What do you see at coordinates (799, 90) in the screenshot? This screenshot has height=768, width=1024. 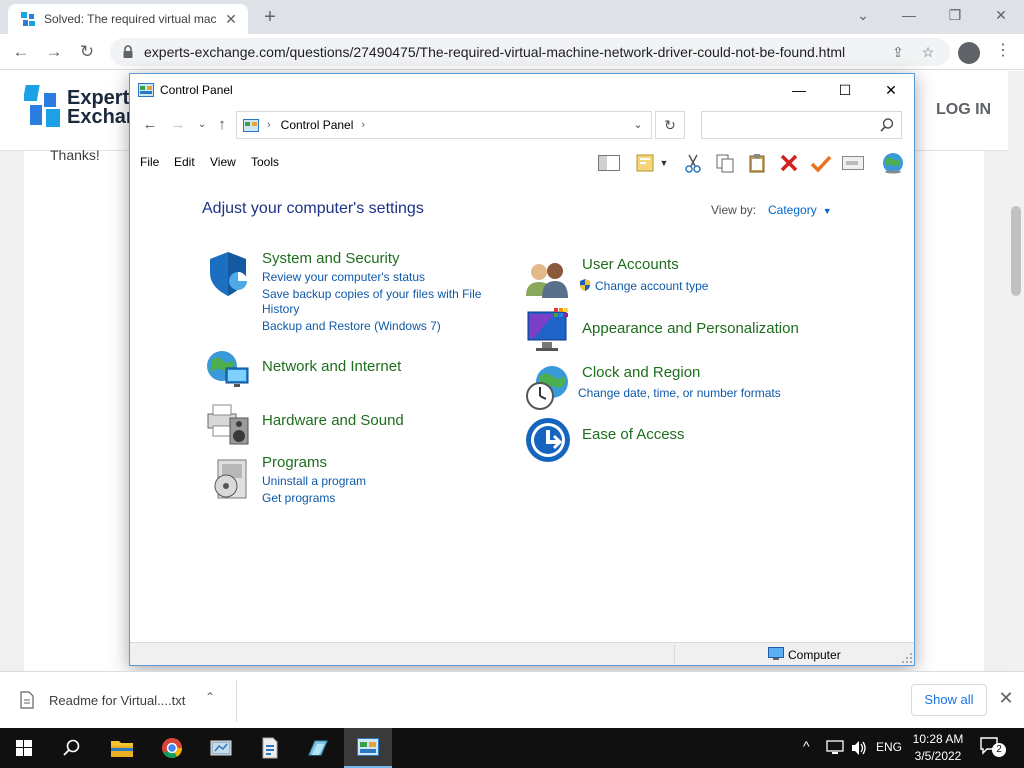 I see `cp-minimize-button: —` at bounding box center [799, 90].